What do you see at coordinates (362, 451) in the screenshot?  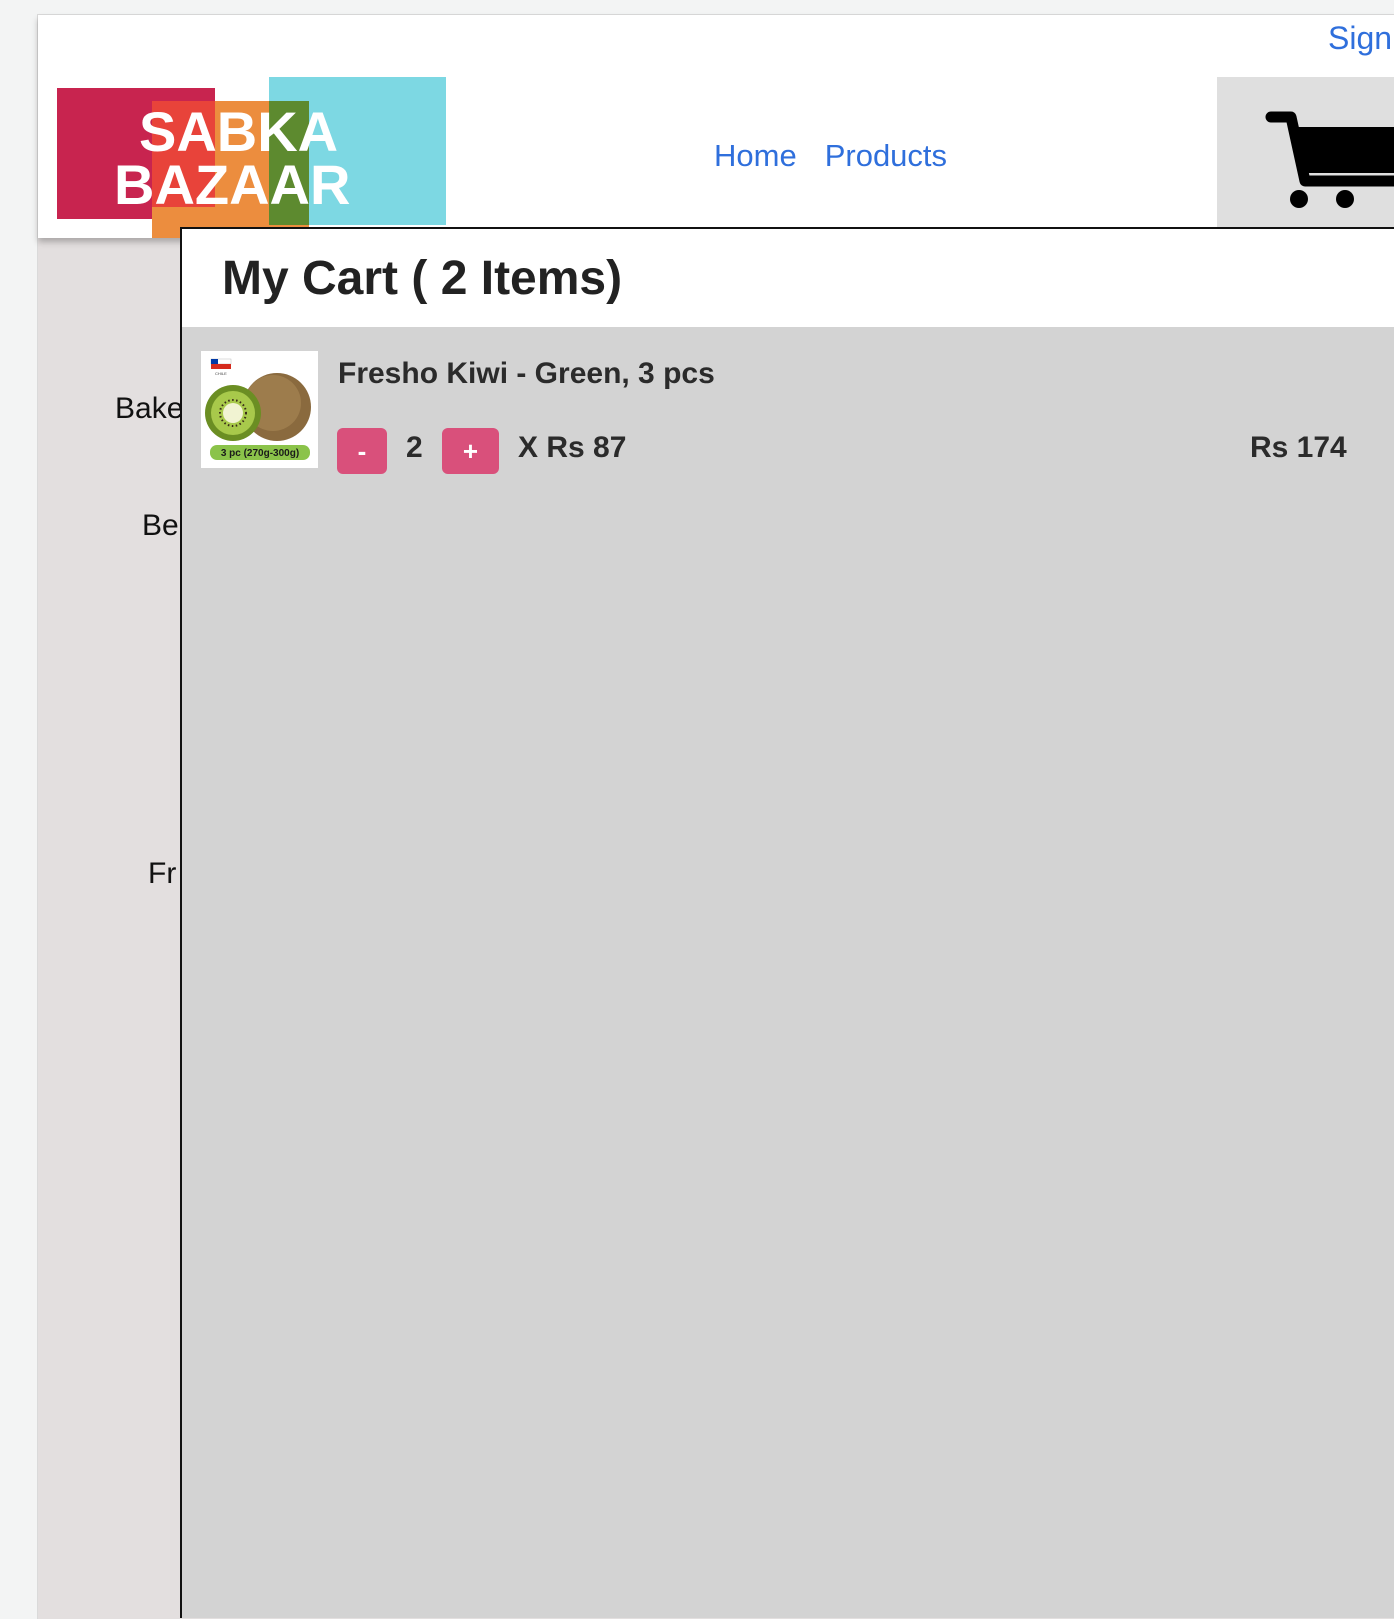 I see `decrement-button: -` at bounding box center [362, 451].